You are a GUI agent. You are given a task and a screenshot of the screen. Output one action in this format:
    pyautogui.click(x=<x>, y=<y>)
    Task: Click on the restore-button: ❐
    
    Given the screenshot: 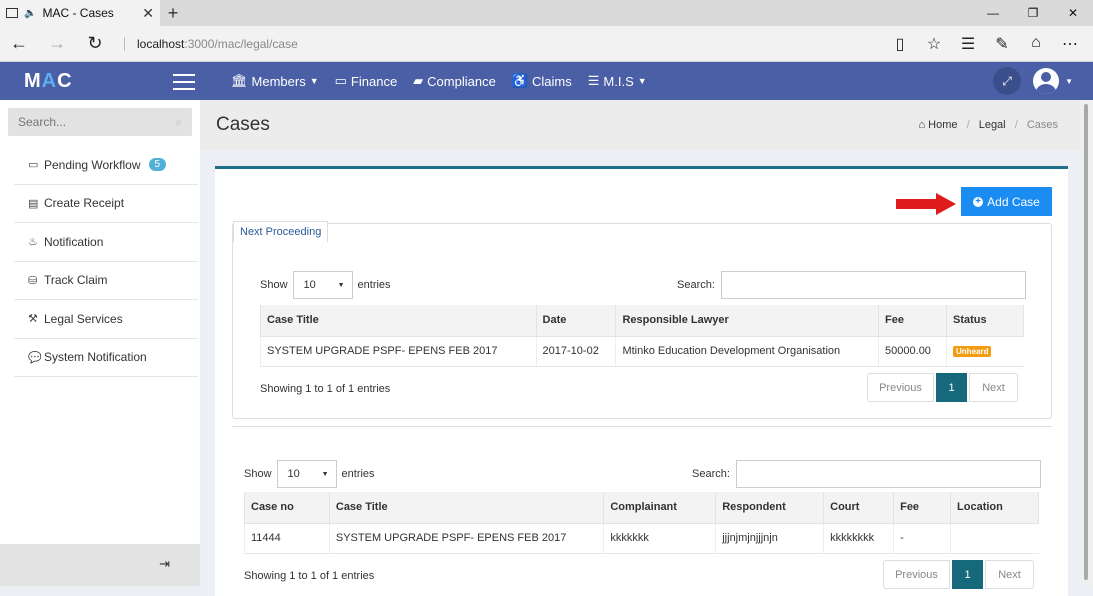 What is the action you would take?
    pyautogui.click(x=1033, y=13)
    